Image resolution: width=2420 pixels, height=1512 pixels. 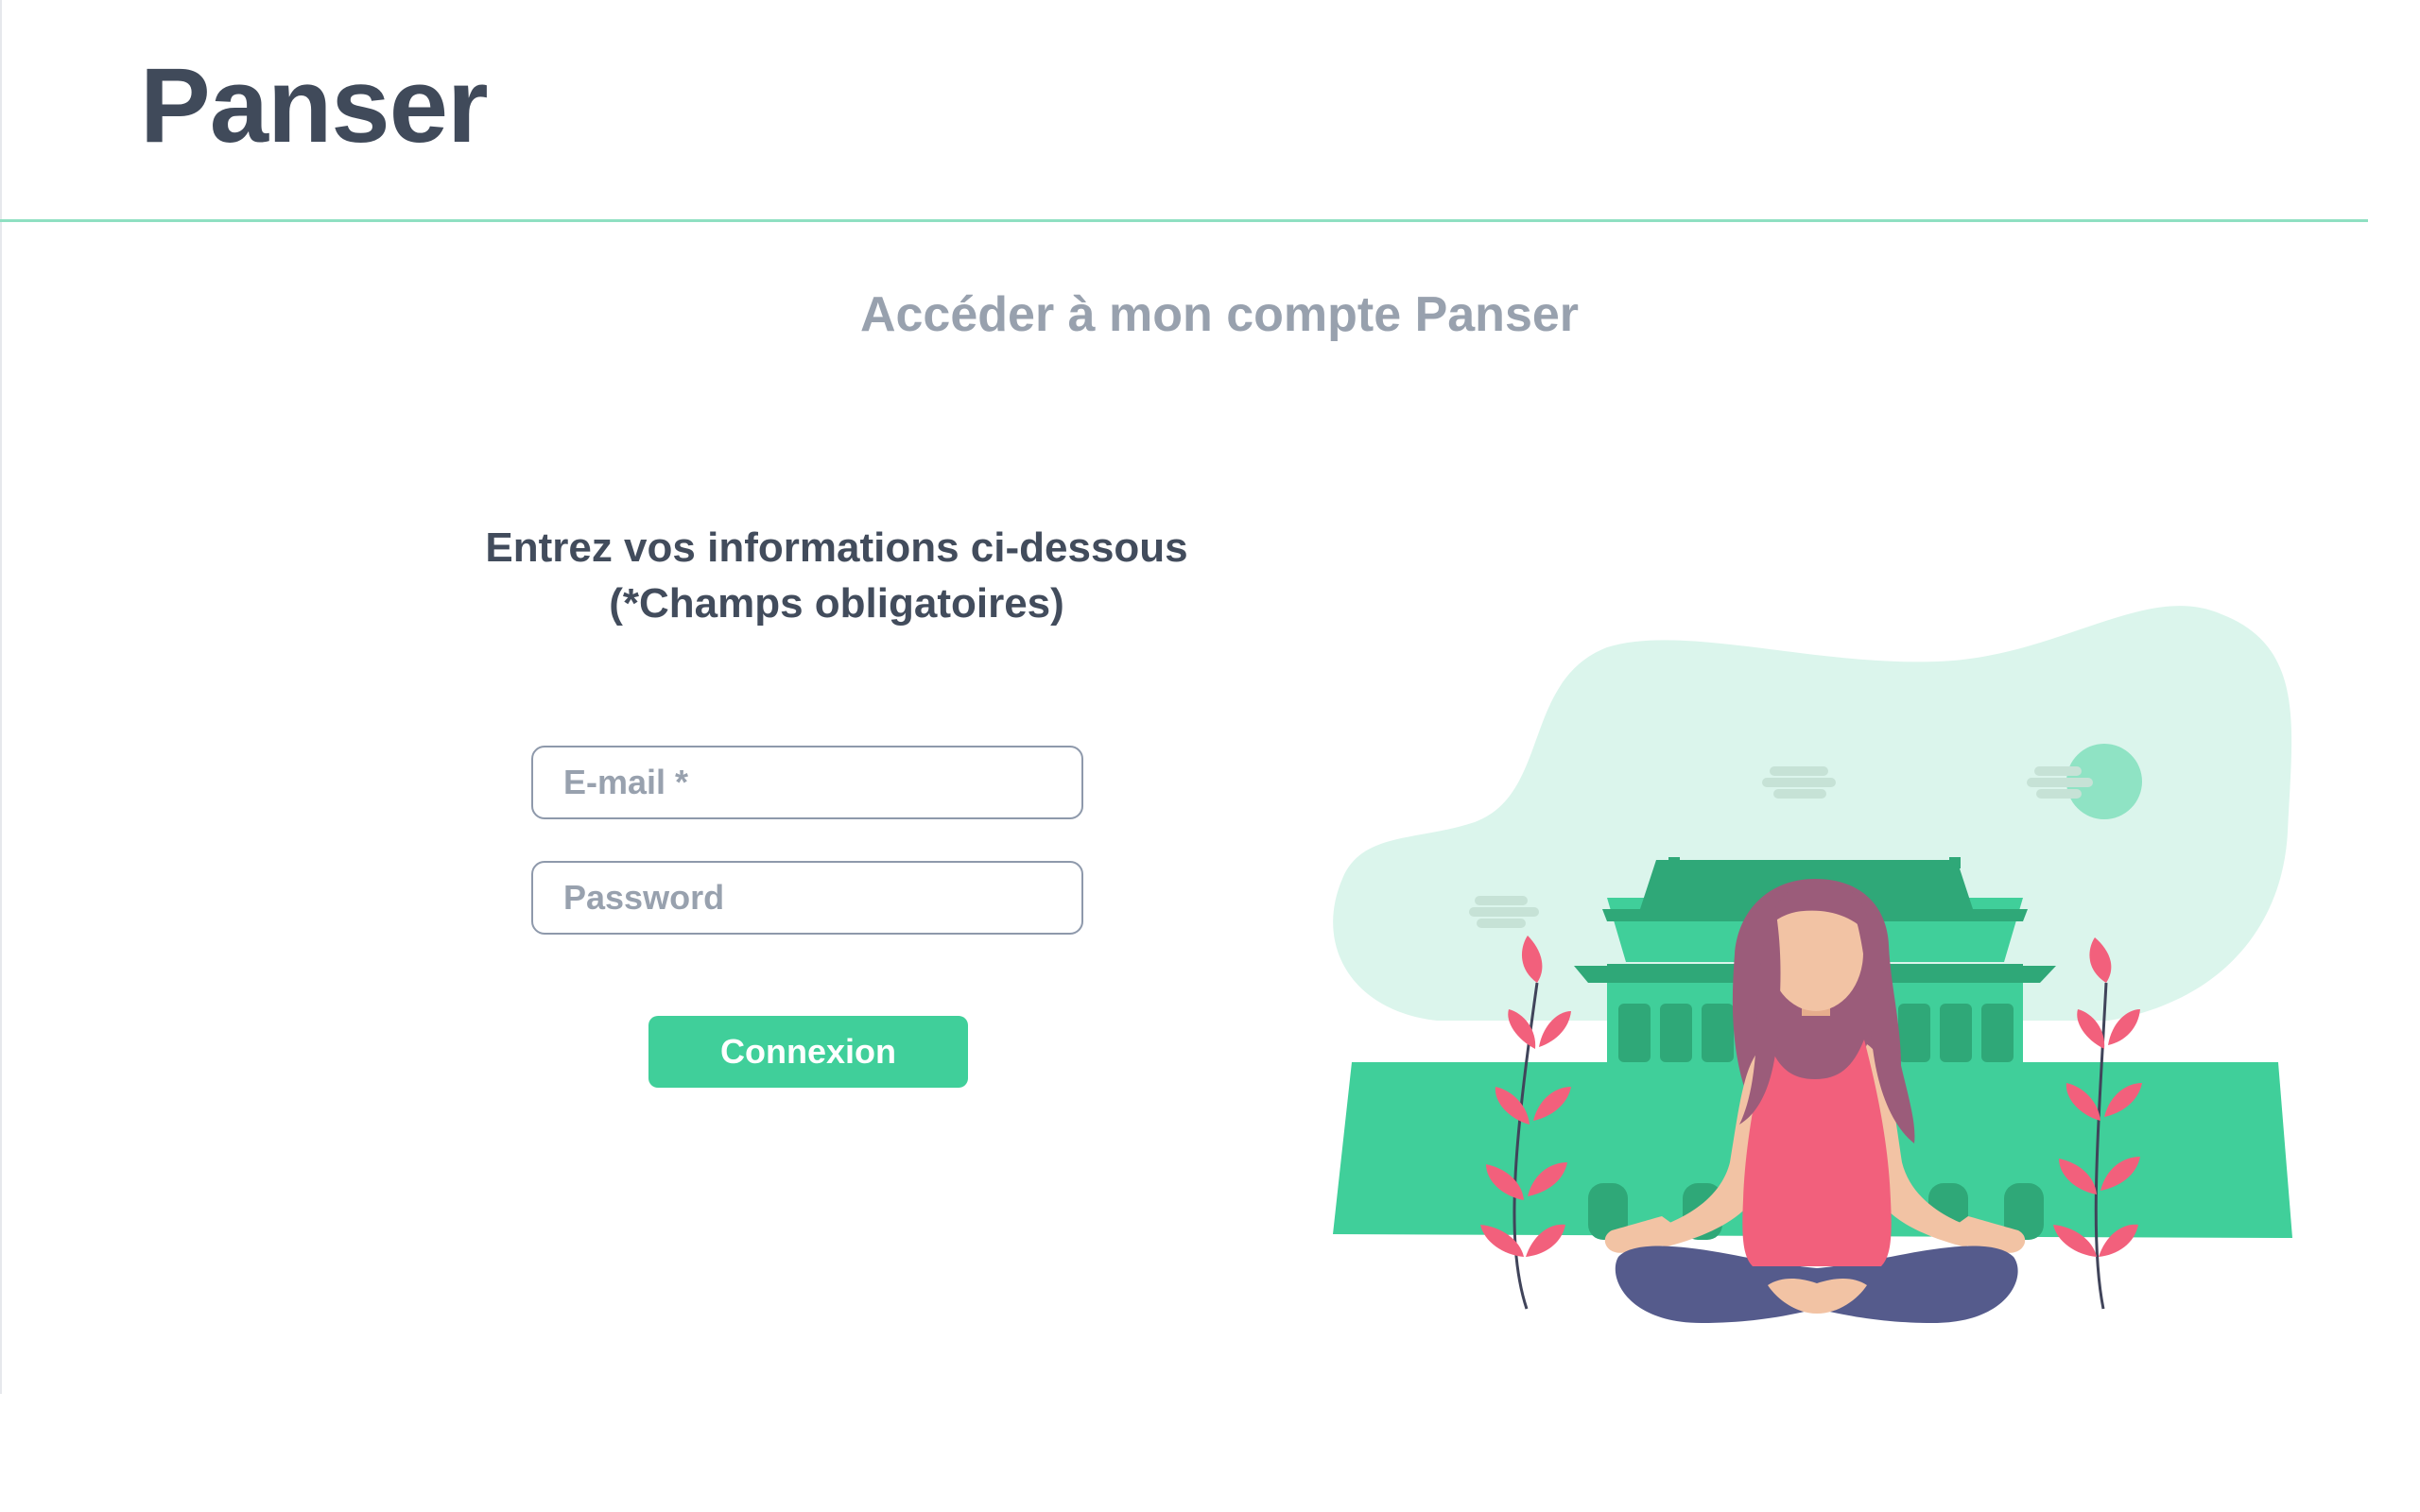 I want to click on header: Panser, so click(x=1184, y=111).